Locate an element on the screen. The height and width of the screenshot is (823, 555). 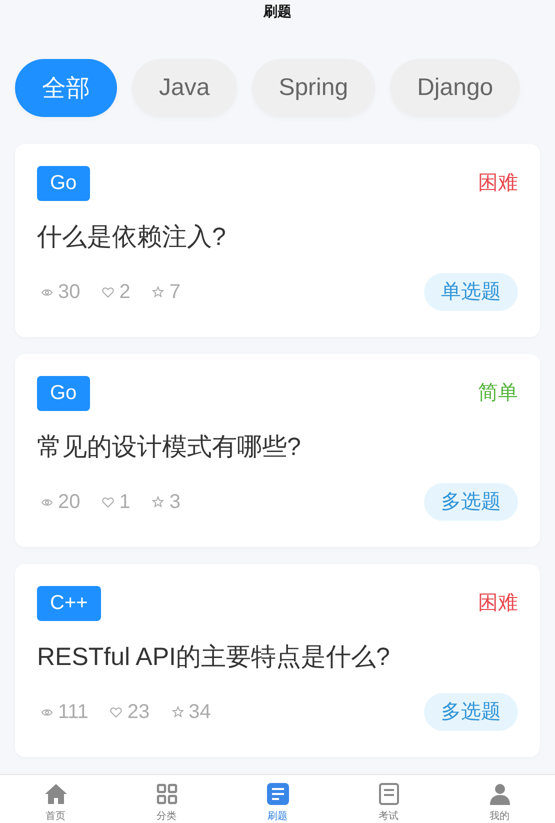
tab-label: 首页 is located at coordinates (56, 816).